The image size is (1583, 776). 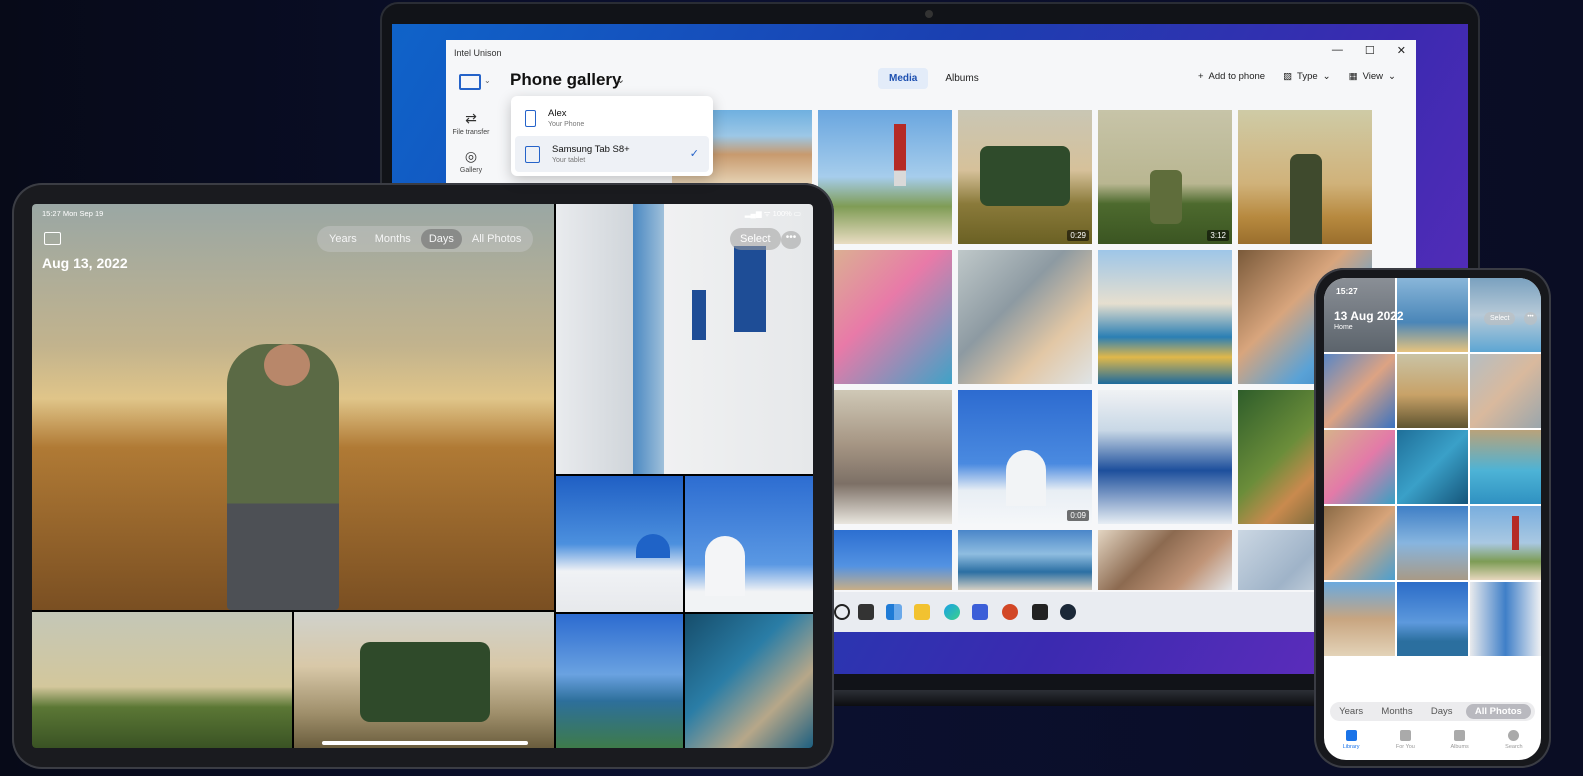 What do you see at coordinates (612, 154) in the screenshot?
I see `device-option-samsung-tab: Samsung Tab S8+ Your tablet ✓` at bounding box center [612, 154].